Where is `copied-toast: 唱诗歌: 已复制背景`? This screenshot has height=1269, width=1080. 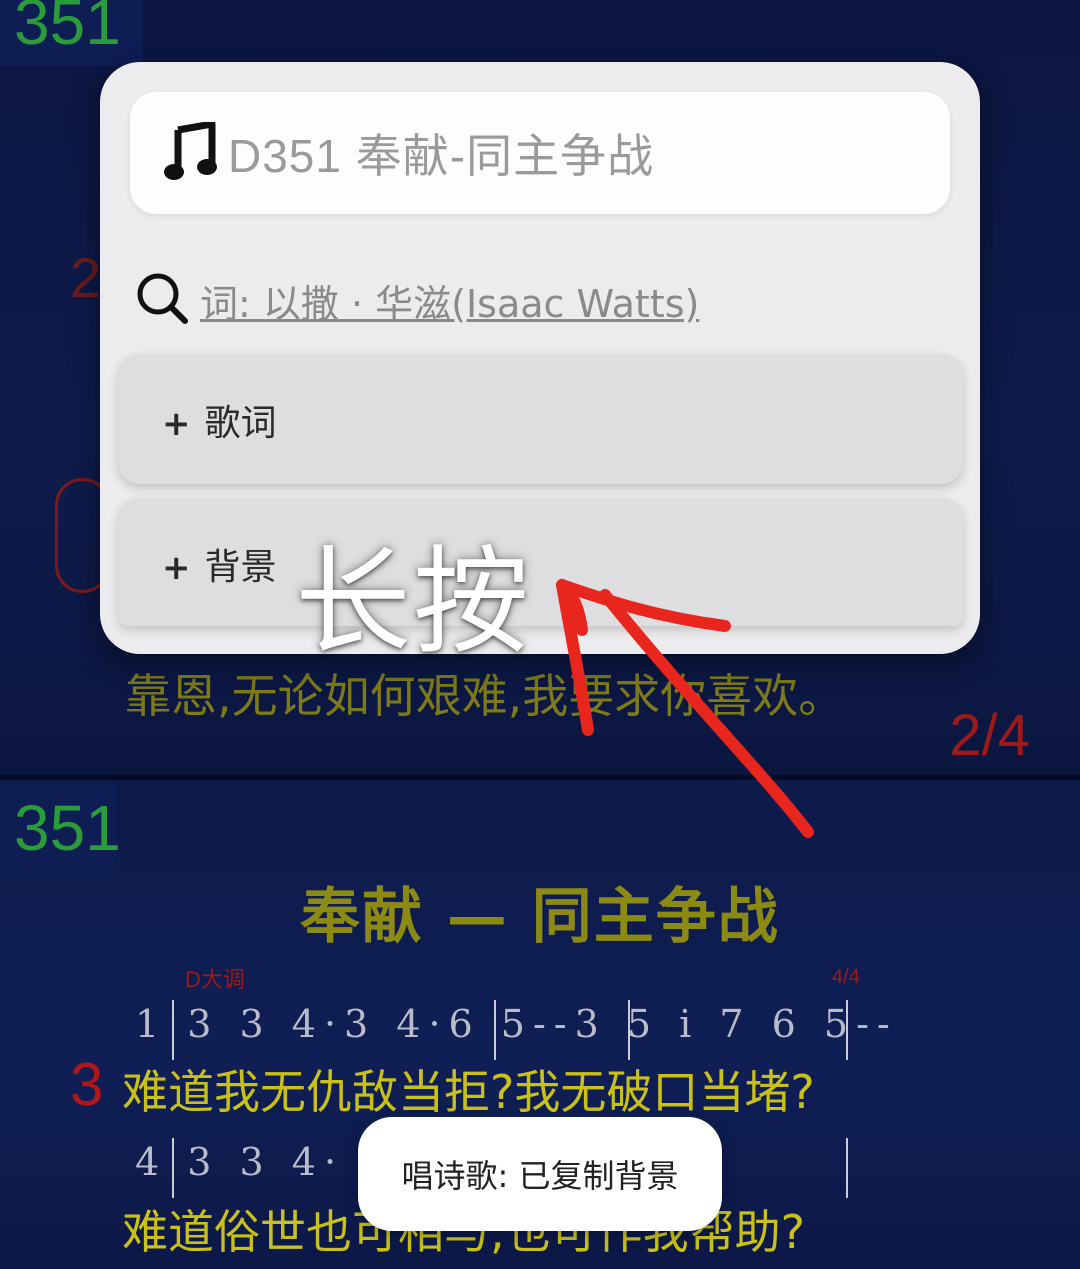
copied-toast: 唱诗歌: 已复制背景 is located at coordinates (540, 1174).